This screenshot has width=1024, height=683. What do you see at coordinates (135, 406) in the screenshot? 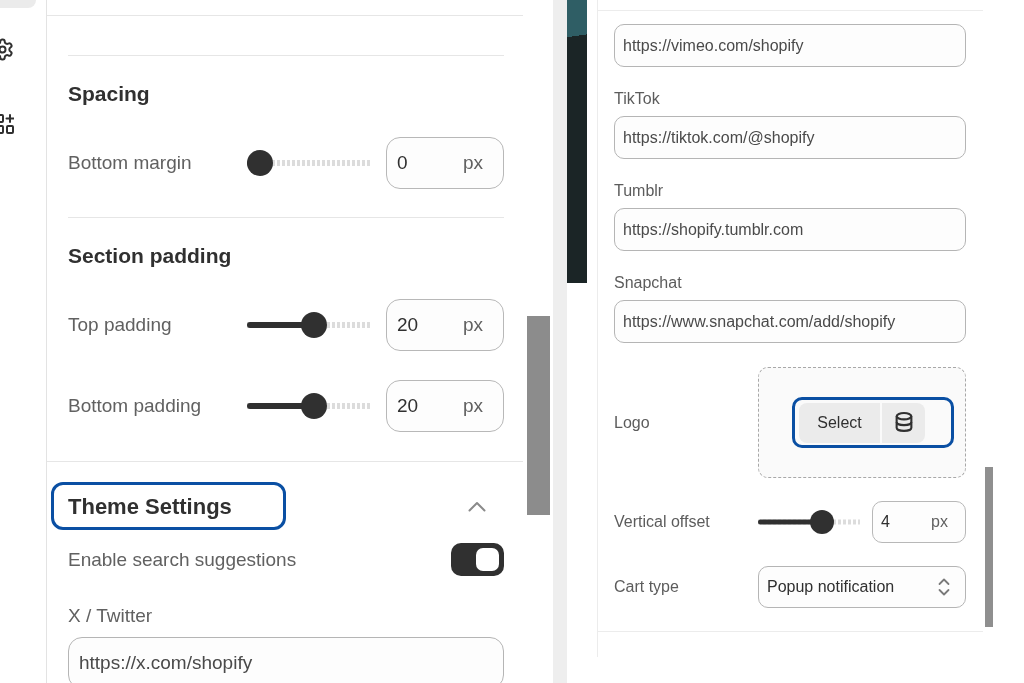
I see `field-label: Bottom padding` at bounding box center [135, 406].